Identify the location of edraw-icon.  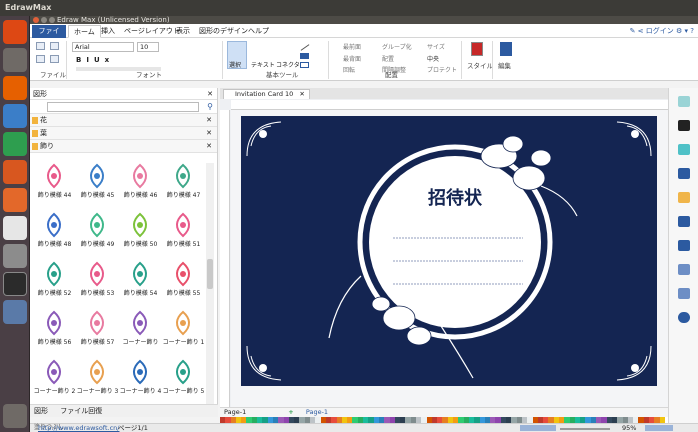
(15, 312).